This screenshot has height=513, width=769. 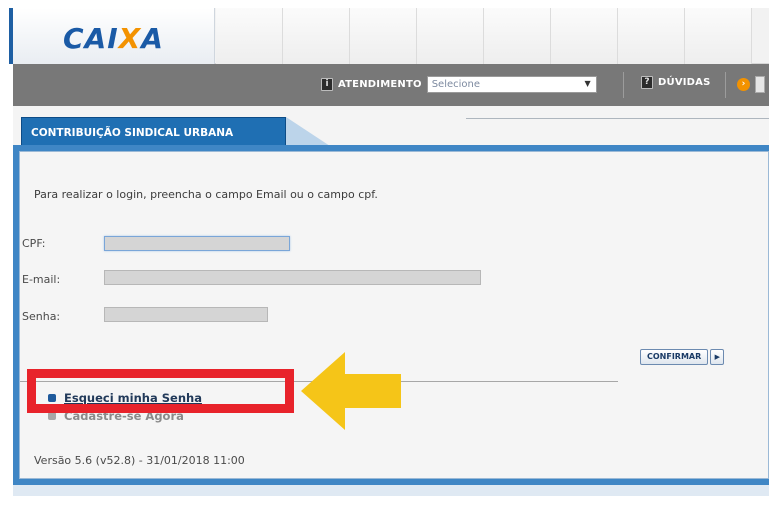 I want to click on tab-row-divider, so click(x=617, y=118).